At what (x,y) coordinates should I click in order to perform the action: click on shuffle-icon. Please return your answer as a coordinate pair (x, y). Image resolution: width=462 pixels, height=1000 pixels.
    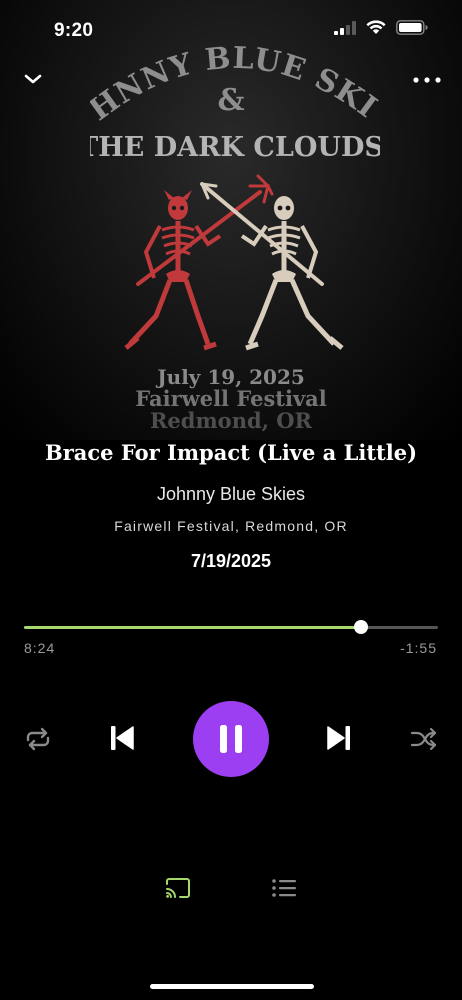
    Looking at the image, I should click on (423, 739).